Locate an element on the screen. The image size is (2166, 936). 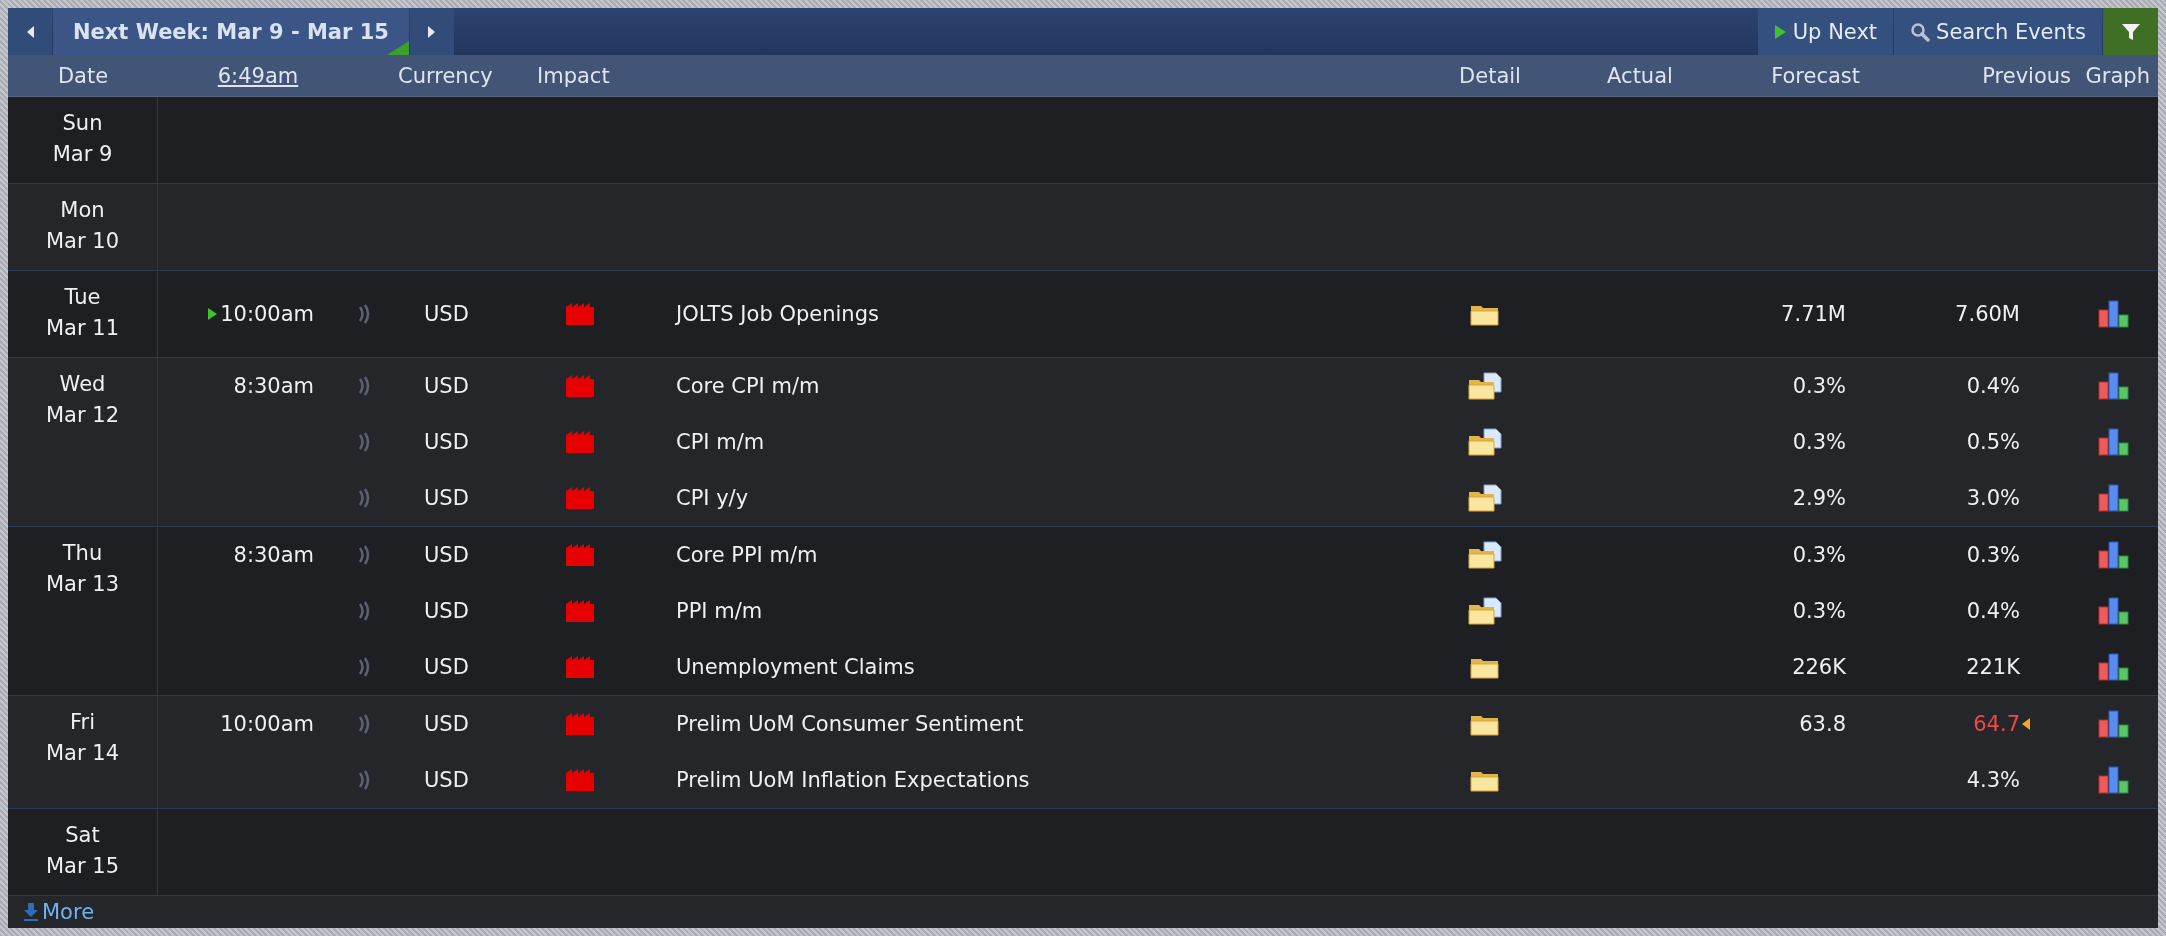
event-title: Unemployment Claims is located at coordinates (795, 667).